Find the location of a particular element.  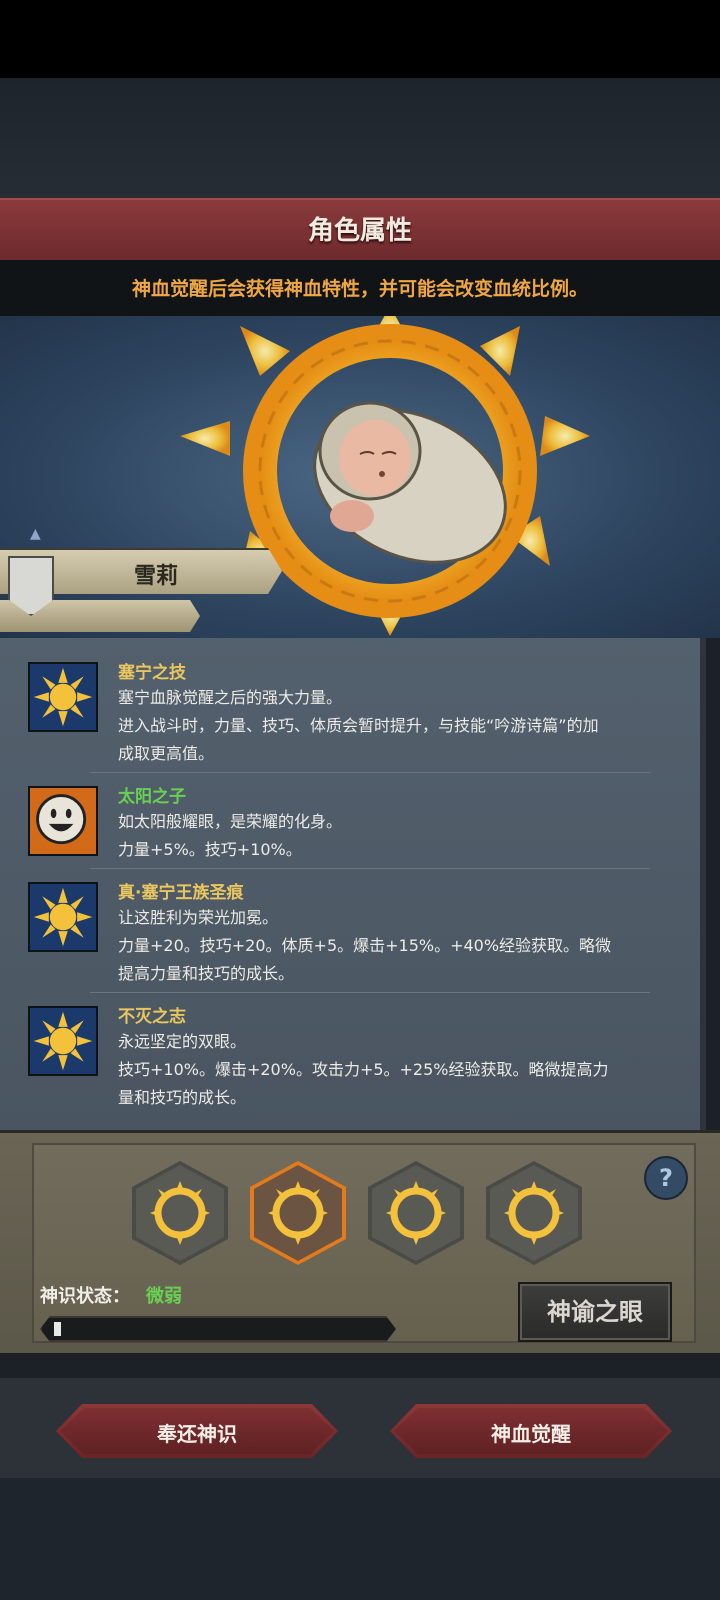

trait-name: 真·塞宁王族圣痕 is located at coordinates (181, 893).